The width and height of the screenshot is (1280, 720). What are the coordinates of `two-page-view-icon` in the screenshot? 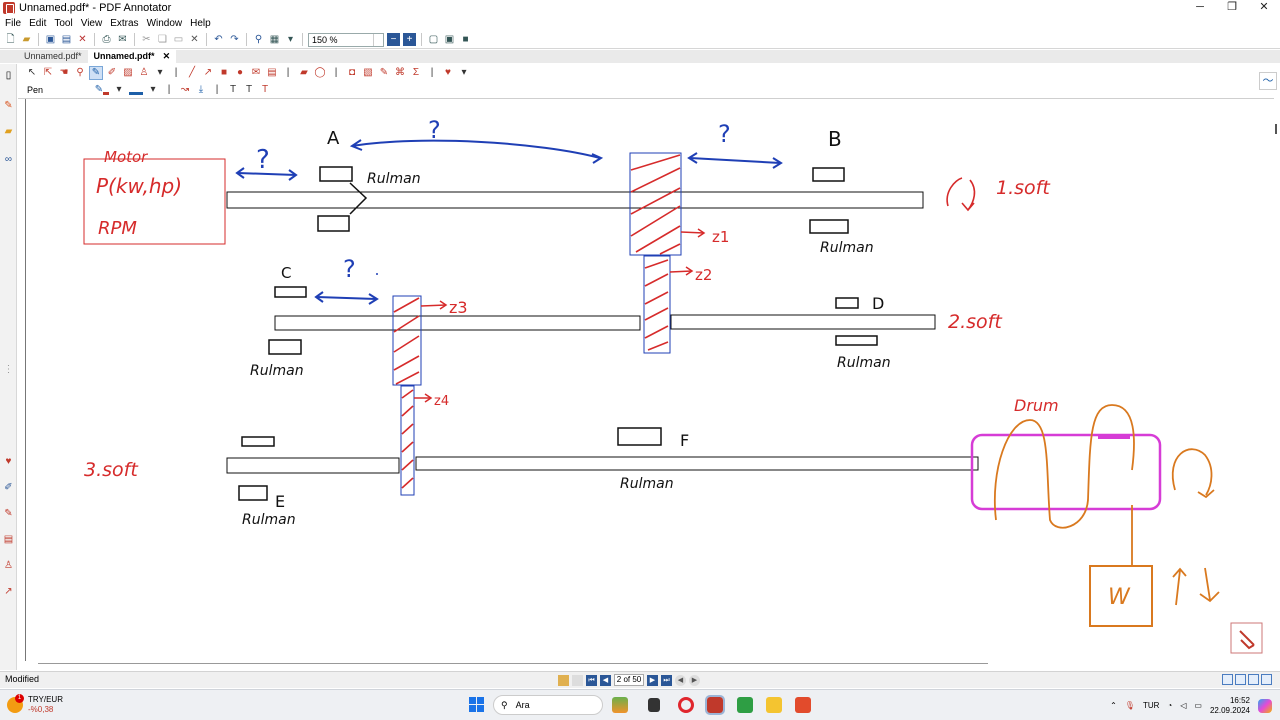 It's located at (1253, 679).